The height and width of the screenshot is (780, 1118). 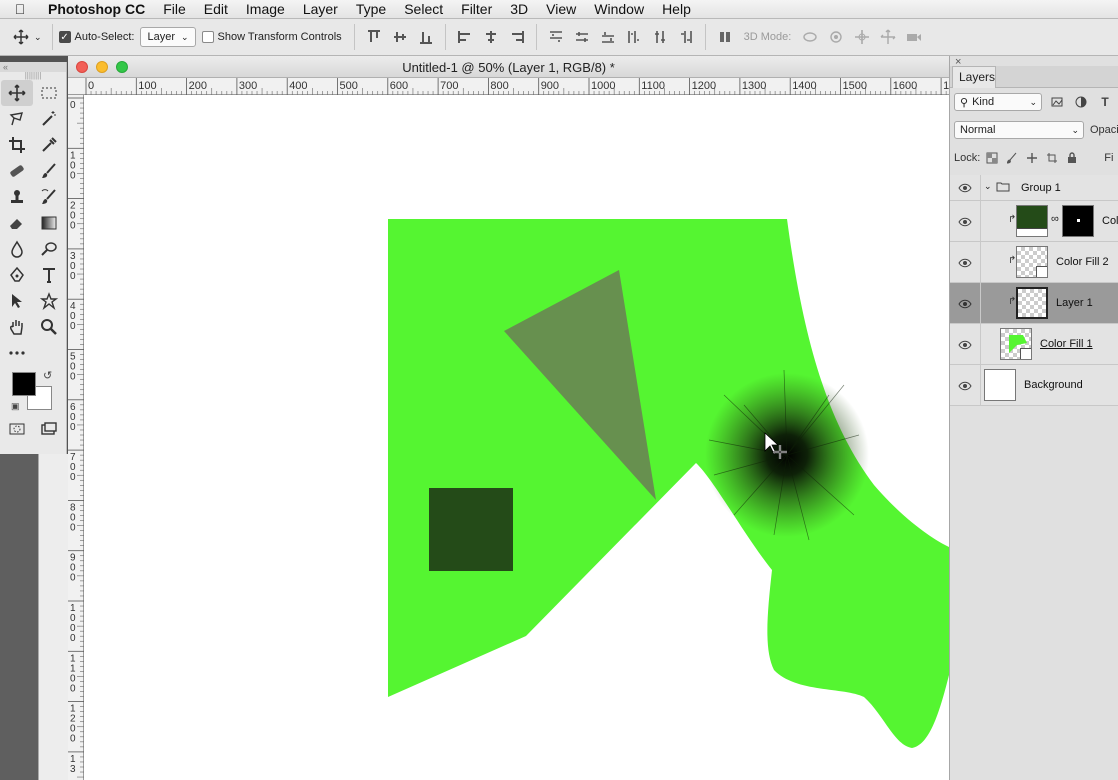 What do you see at coordinates (1052, 158) in the screenshot?
I see `lock-artboard-icon` at bounding box center [1052, 158].